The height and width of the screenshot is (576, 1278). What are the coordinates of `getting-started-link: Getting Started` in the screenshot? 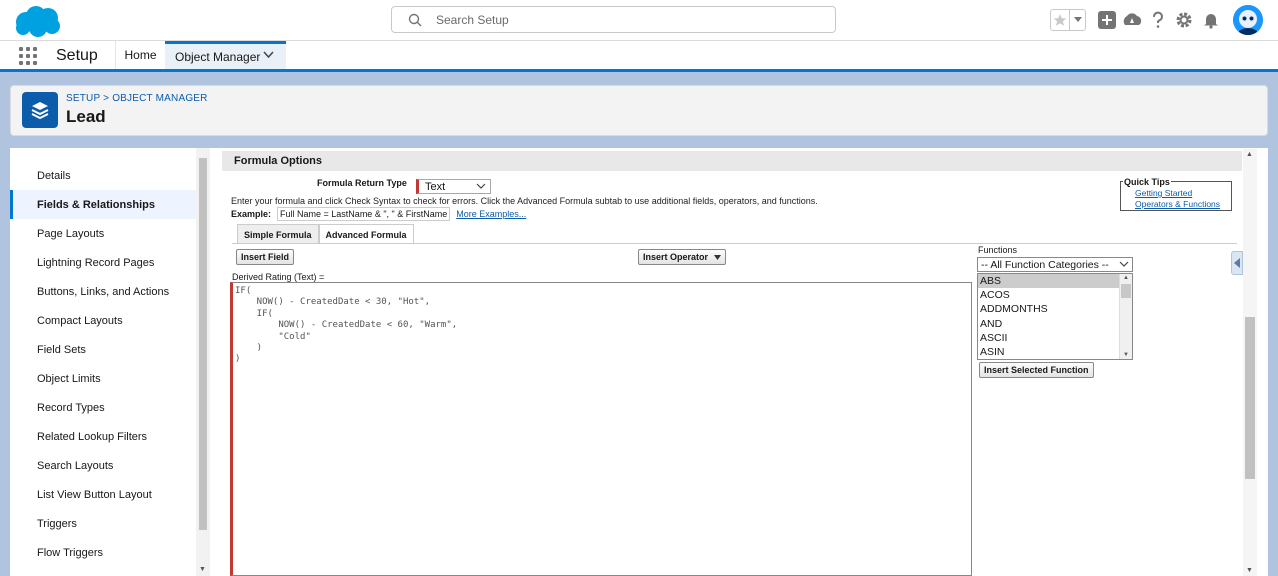 It's located at (1163, 193).